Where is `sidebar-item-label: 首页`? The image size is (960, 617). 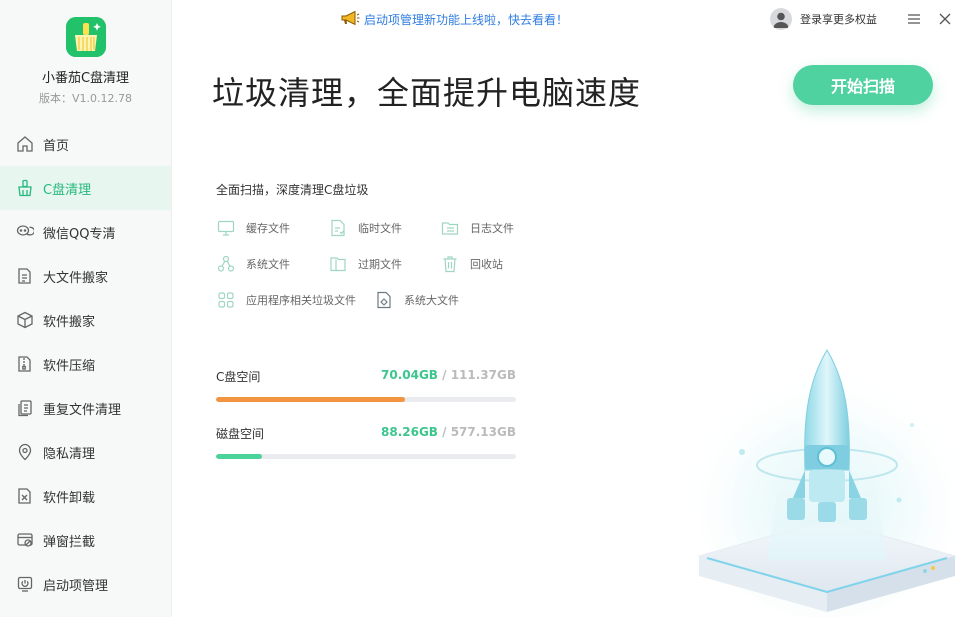 sidebar-item-label: 首页 is located at coordinates (56, 146).